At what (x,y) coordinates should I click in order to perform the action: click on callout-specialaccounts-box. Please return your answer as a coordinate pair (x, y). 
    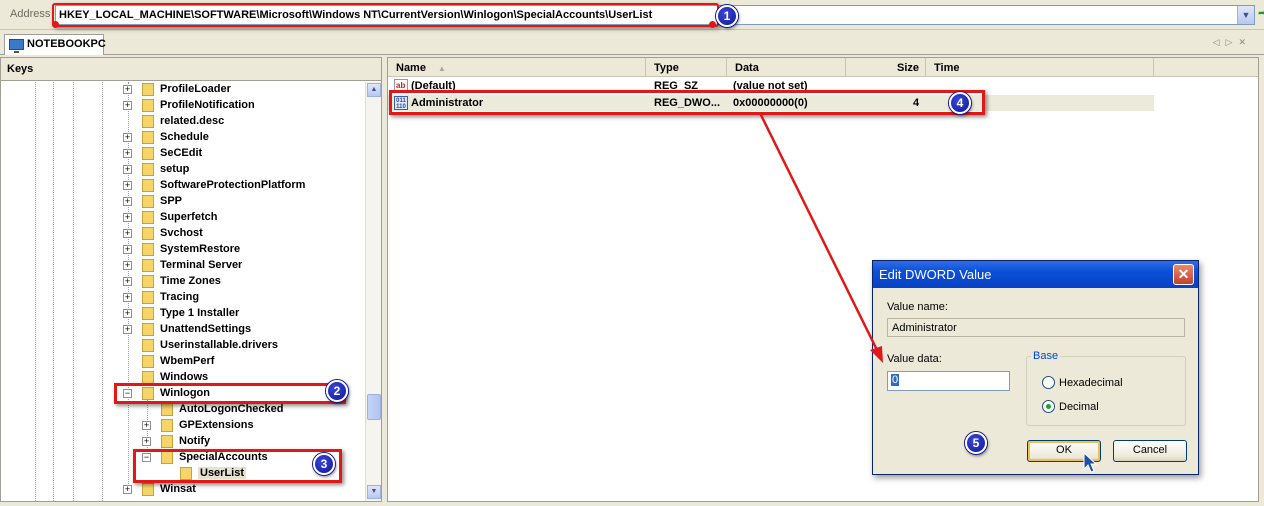
    Looking at the image, I should click on (237, 466).